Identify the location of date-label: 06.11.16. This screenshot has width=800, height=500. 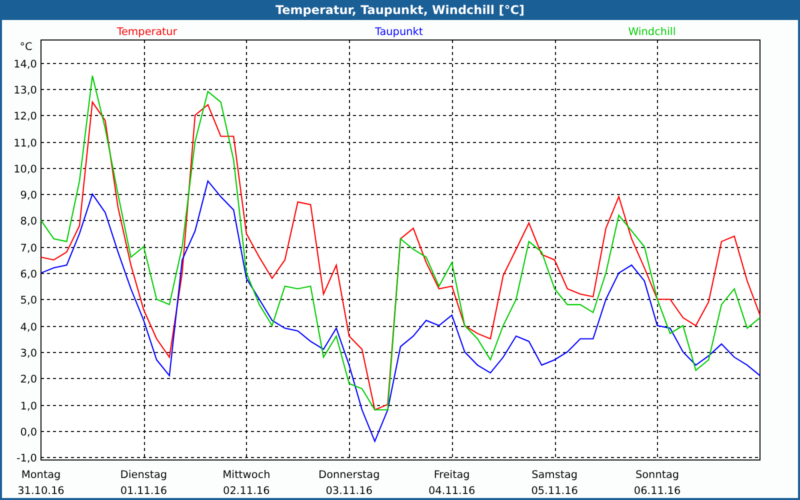
(657, 491).